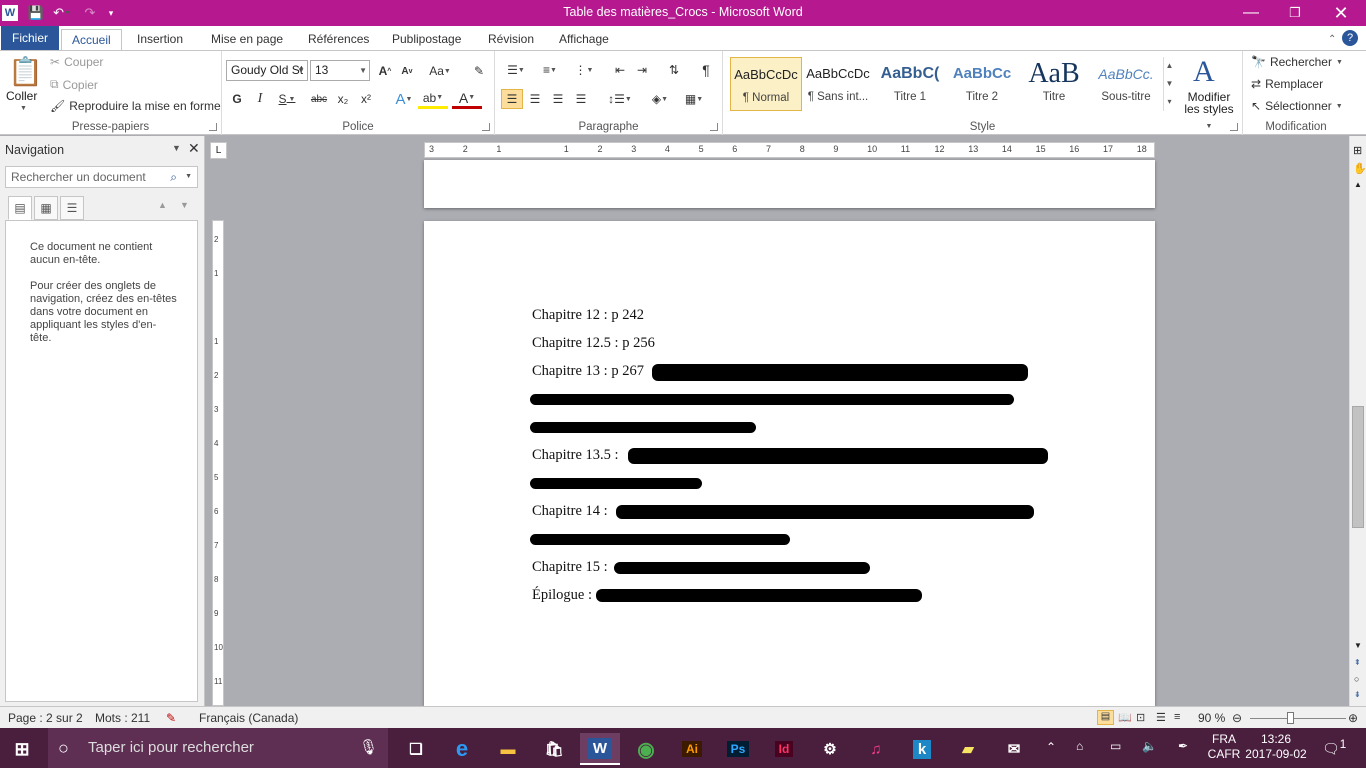 This screenshot has width=1366, height=768. Describe the element at coordinates (584, 39) in the screenshot. I see `tab-affichage: Affichage` at that location.